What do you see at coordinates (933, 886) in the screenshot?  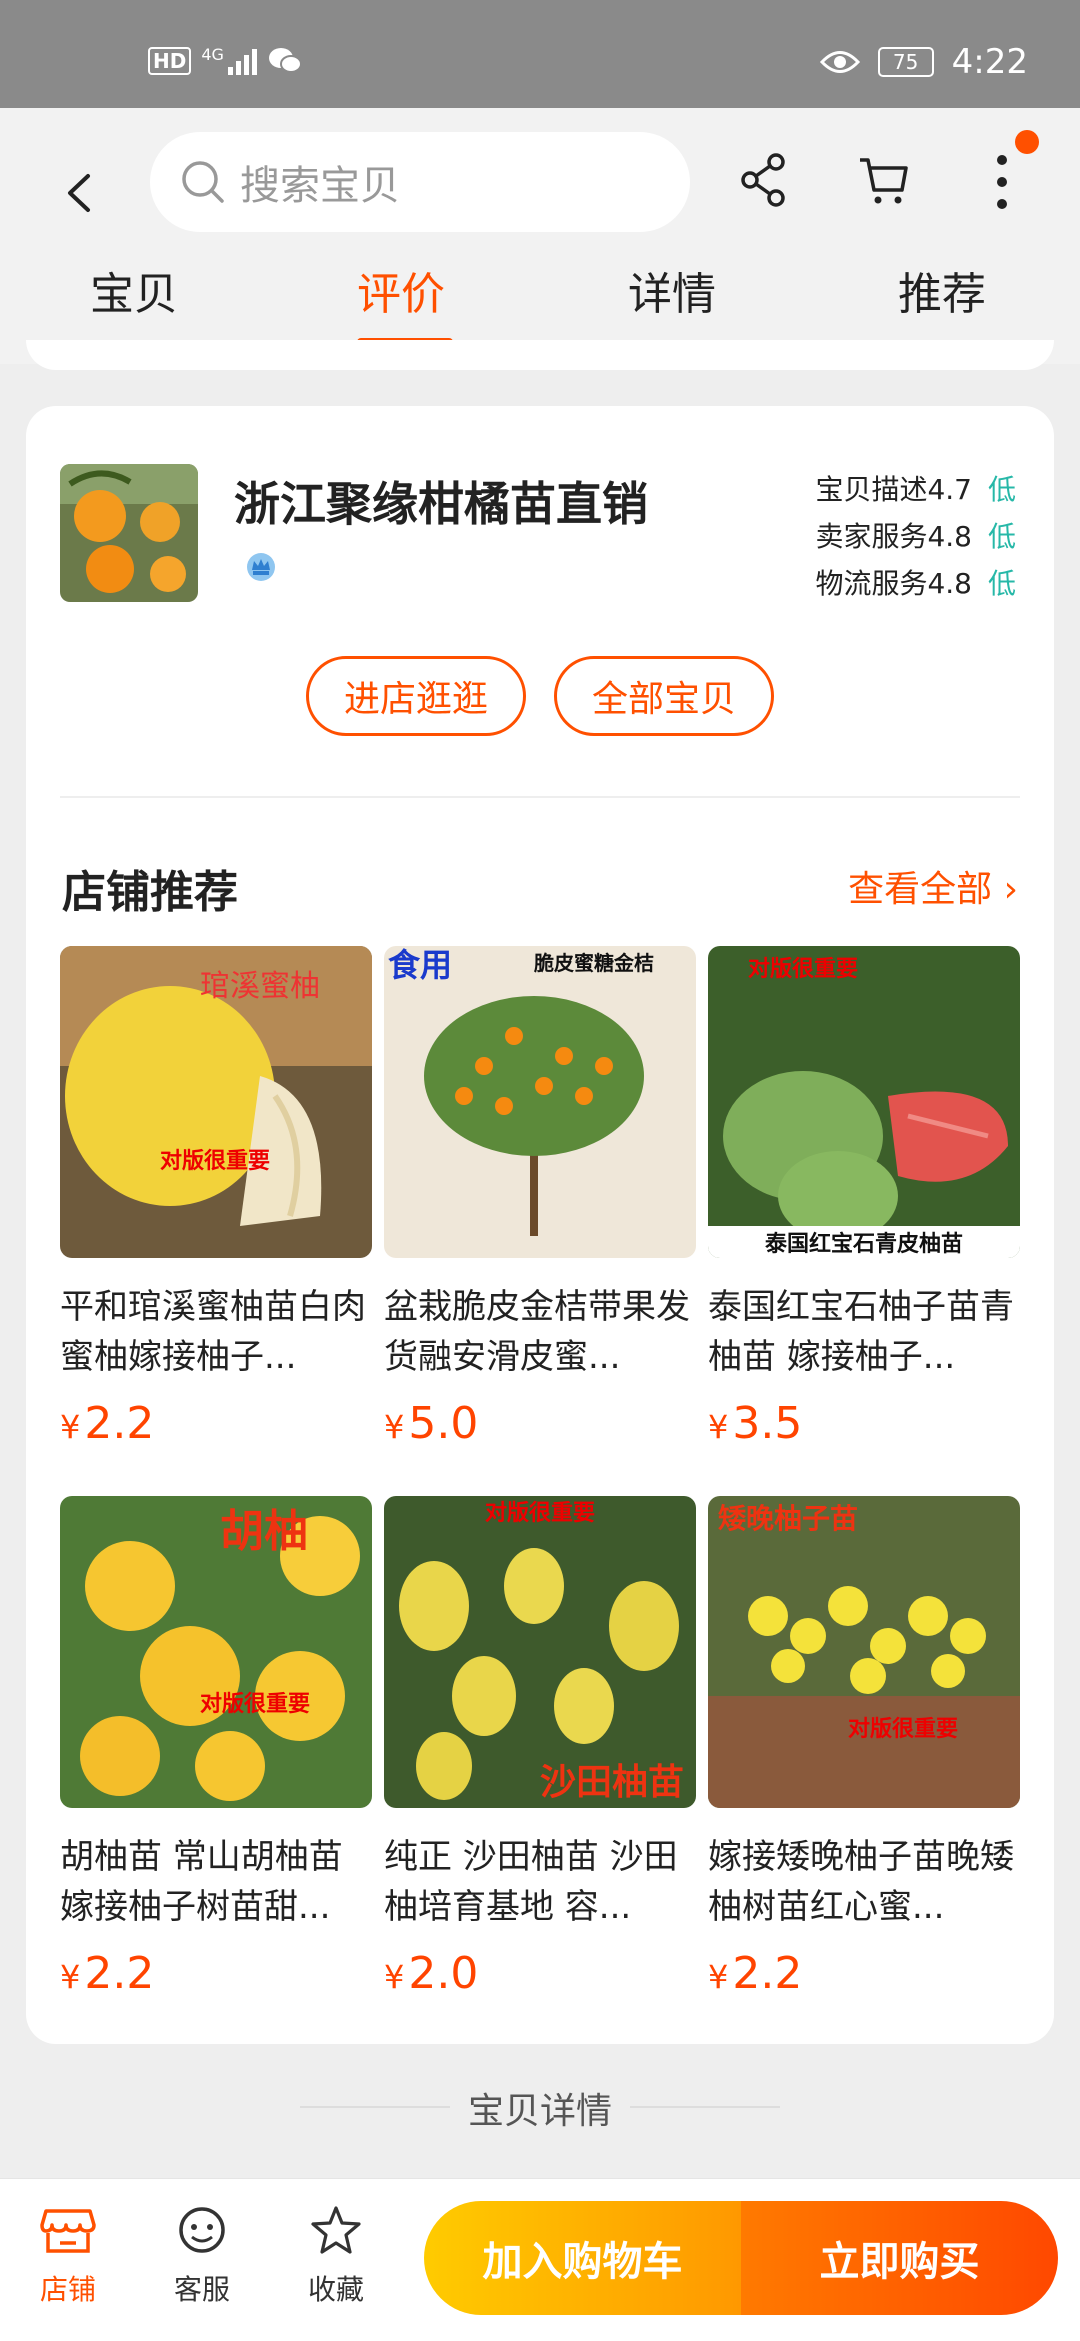 I see `view-all-link: 查看全部 ›` at bounding box center [933, 886].